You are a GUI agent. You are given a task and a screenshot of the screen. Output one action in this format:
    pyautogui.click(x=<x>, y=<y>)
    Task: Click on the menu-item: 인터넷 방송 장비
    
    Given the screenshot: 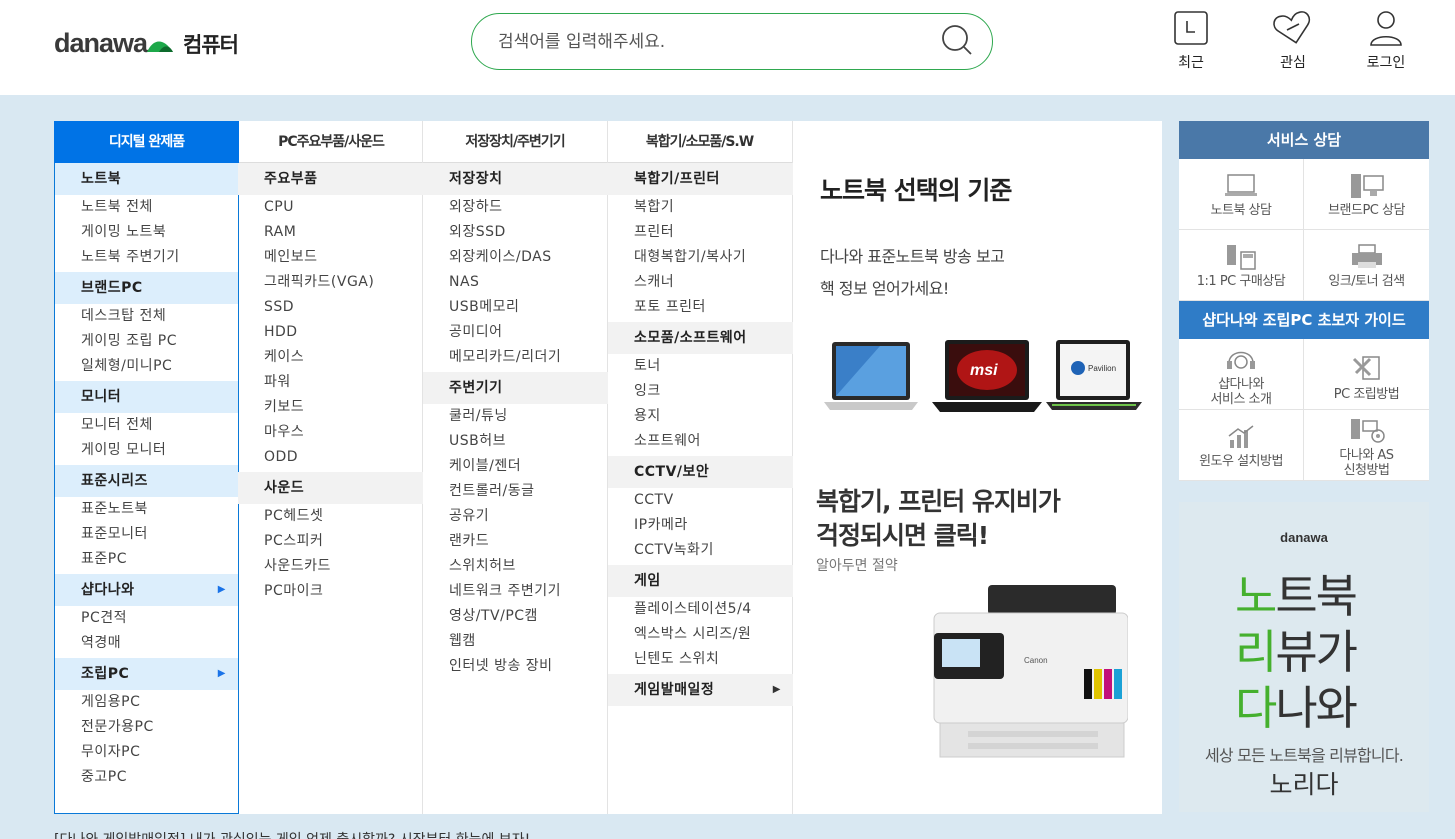 What is the action you would take?
    pyautogui.click(x=515, y=666)
    